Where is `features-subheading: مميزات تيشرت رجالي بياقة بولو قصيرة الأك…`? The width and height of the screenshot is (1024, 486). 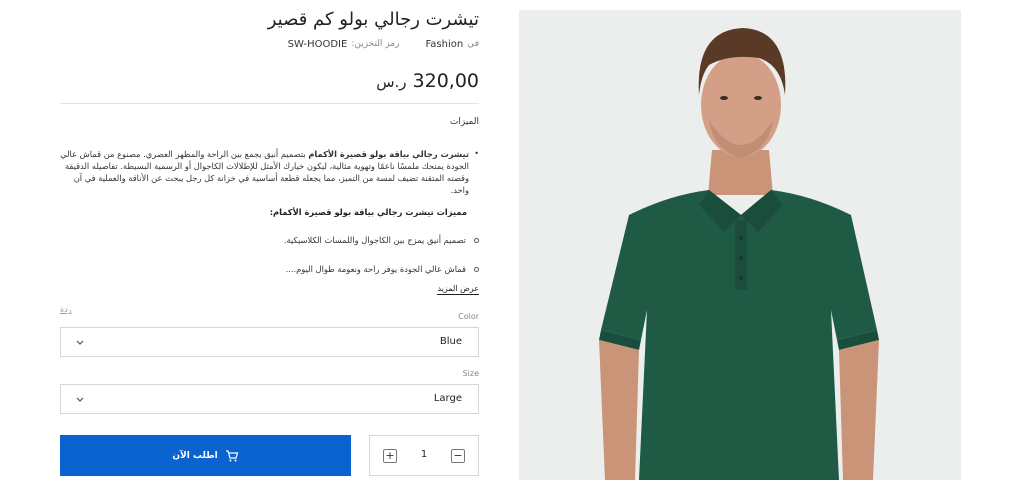
features-subheading: مميزات تيشرت رجالي بياقة بولو قصيرة الأك… is located at coordinates (368, 212).